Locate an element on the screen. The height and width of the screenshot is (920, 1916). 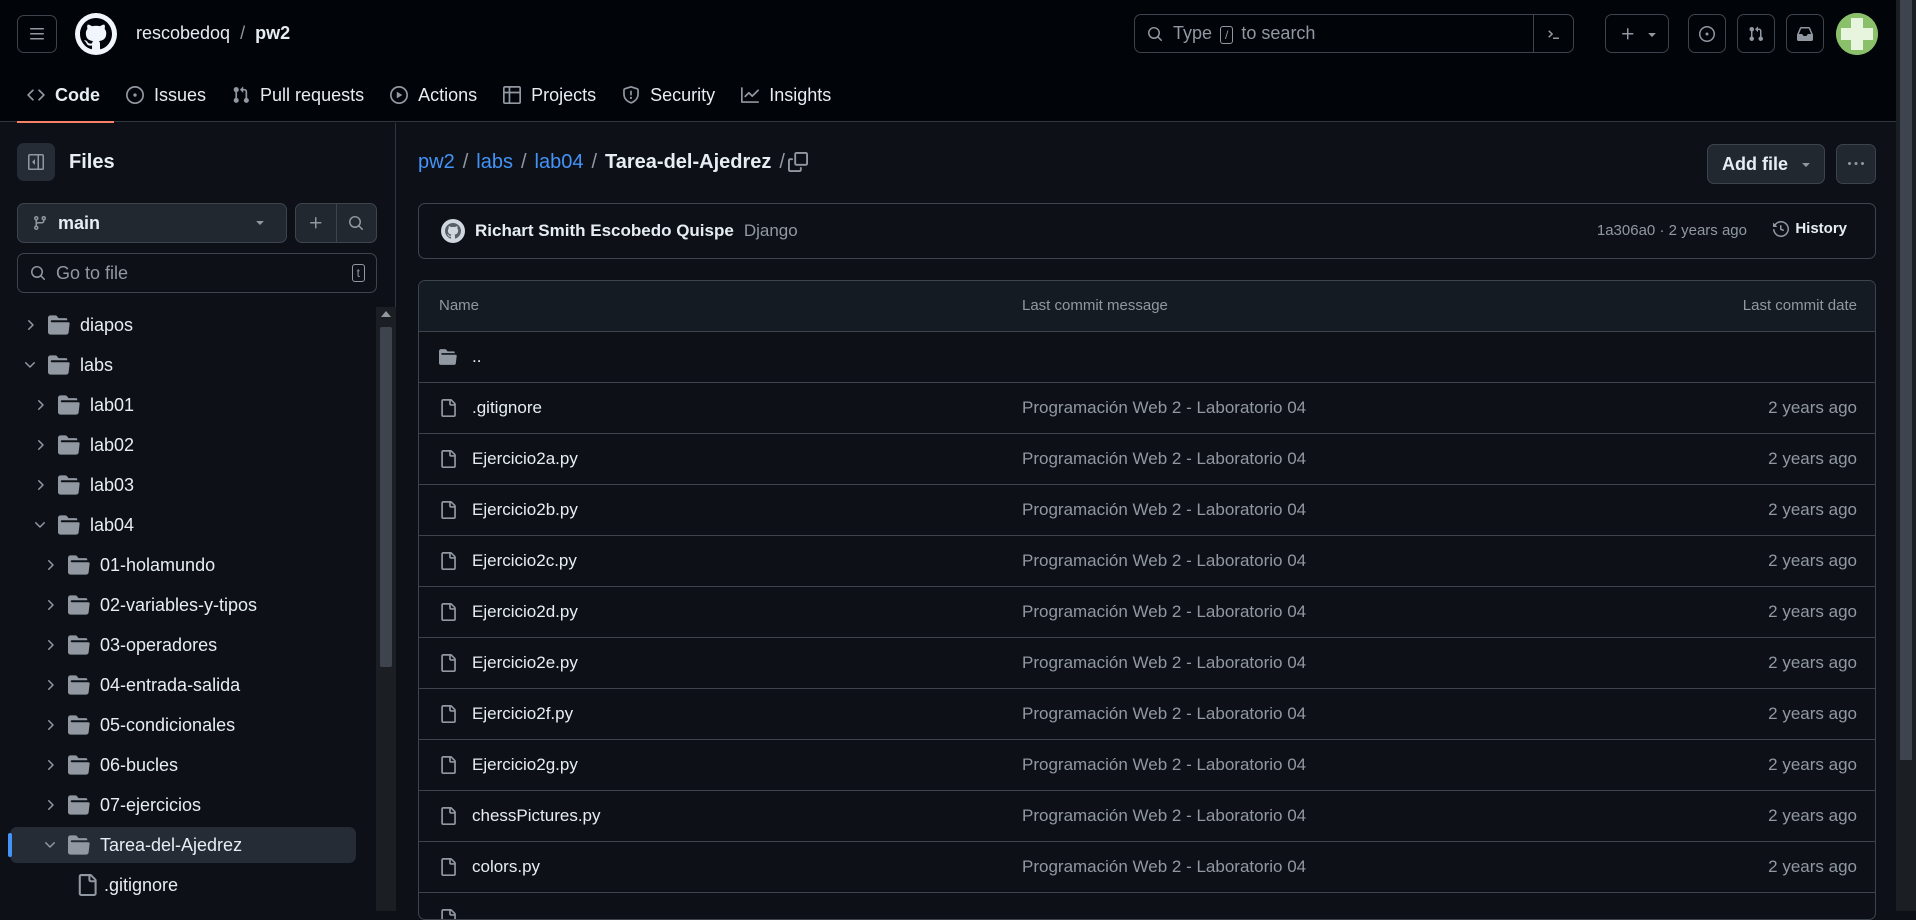
tab-pull-requests: Pull requests is located at coordinates (300, 95).